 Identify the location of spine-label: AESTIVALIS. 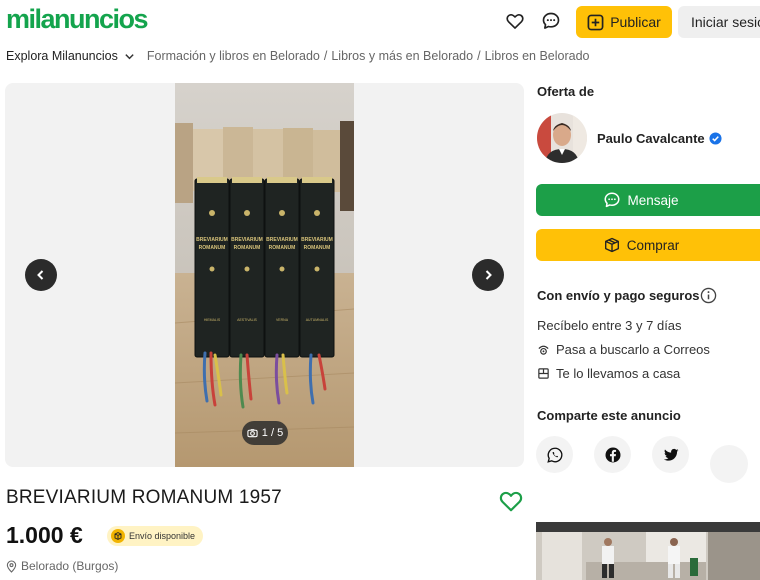
(247, 320).